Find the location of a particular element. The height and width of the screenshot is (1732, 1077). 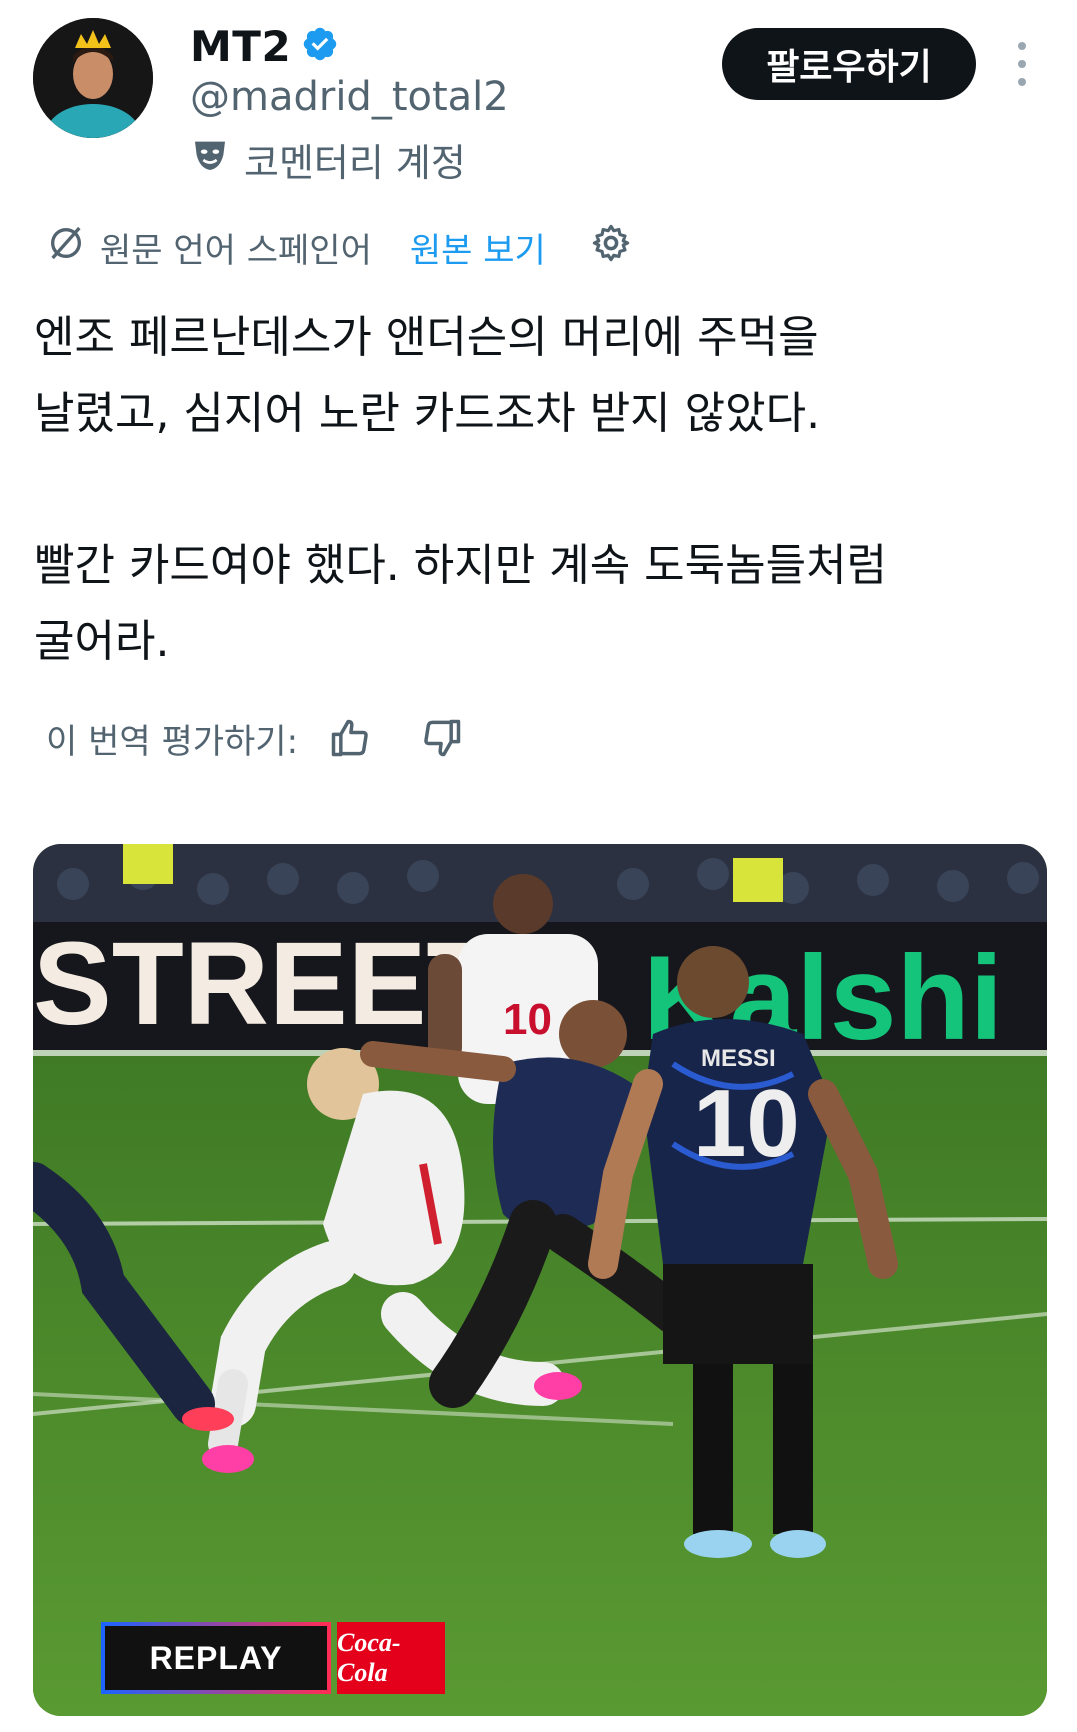

avatar-image is located at coordinates (93, 78).